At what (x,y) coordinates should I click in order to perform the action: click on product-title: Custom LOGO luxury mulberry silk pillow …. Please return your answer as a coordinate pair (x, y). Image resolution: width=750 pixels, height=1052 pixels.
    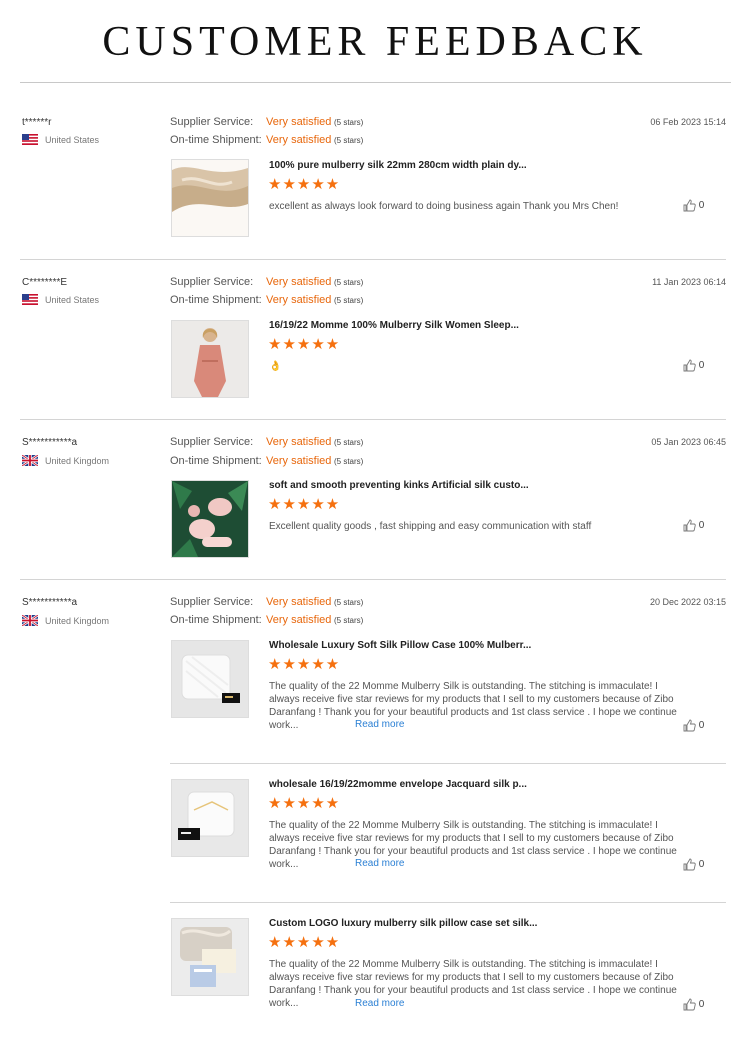
    Looking at the image, I should click on (403, 923).